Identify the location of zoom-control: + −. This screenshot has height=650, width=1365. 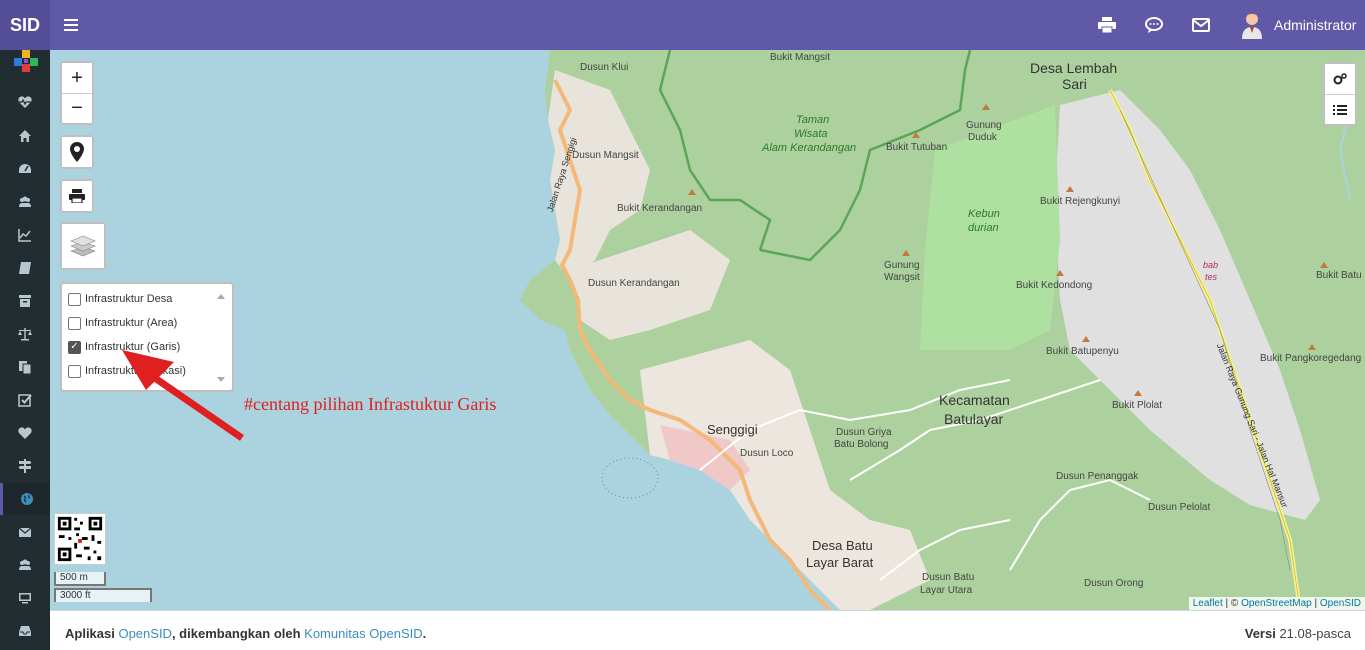
(77, 93).